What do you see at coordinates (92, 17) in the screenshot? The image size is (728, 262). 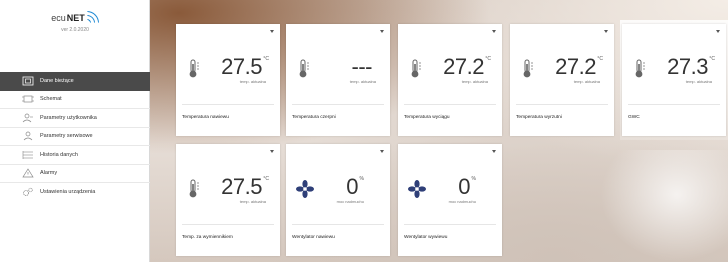 I see `wifi-icon` at bounding box center [92, 17].